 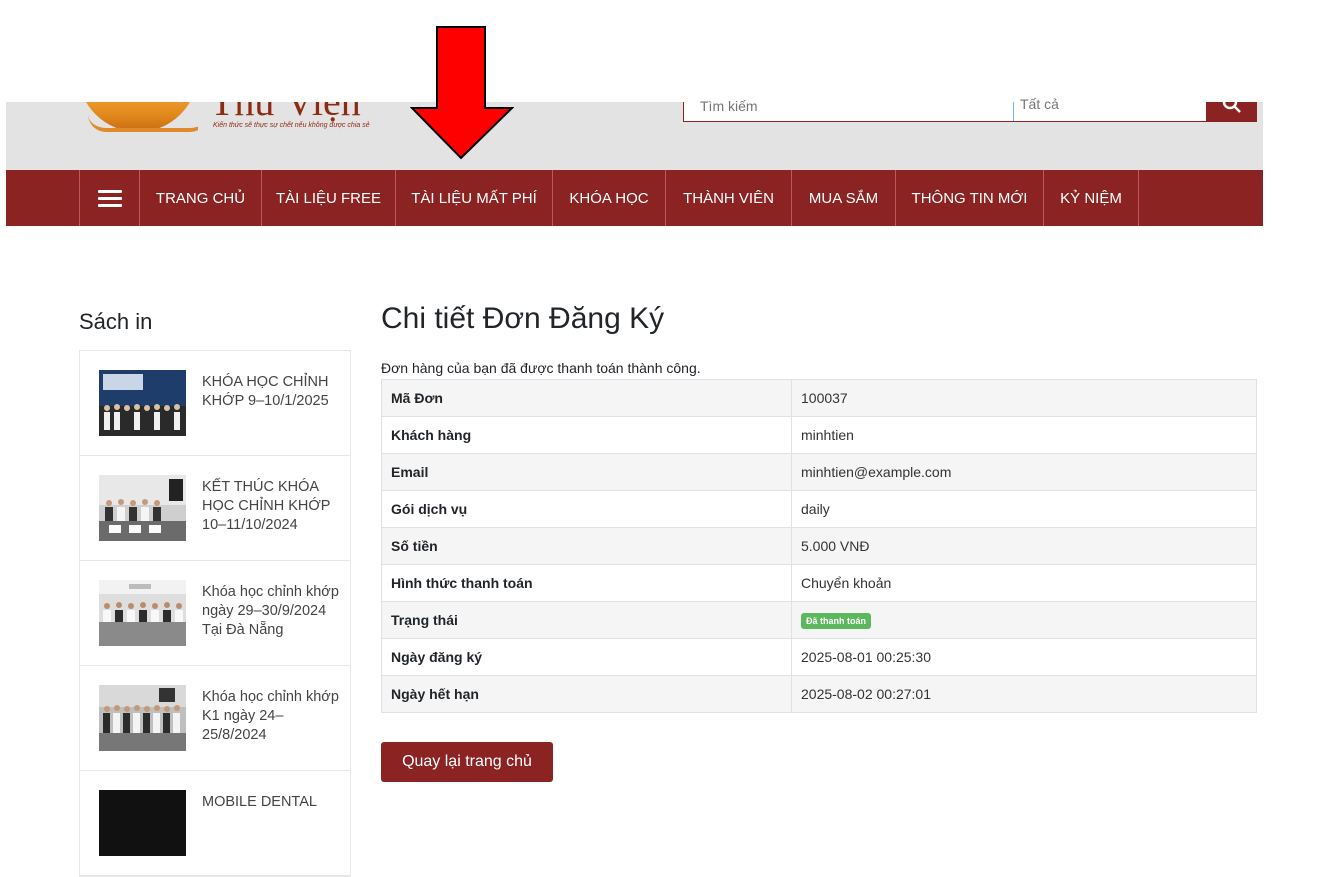 I want to click on page-title: Chi tiết Đơn Đăng Ký, so click(x=523, y=318).